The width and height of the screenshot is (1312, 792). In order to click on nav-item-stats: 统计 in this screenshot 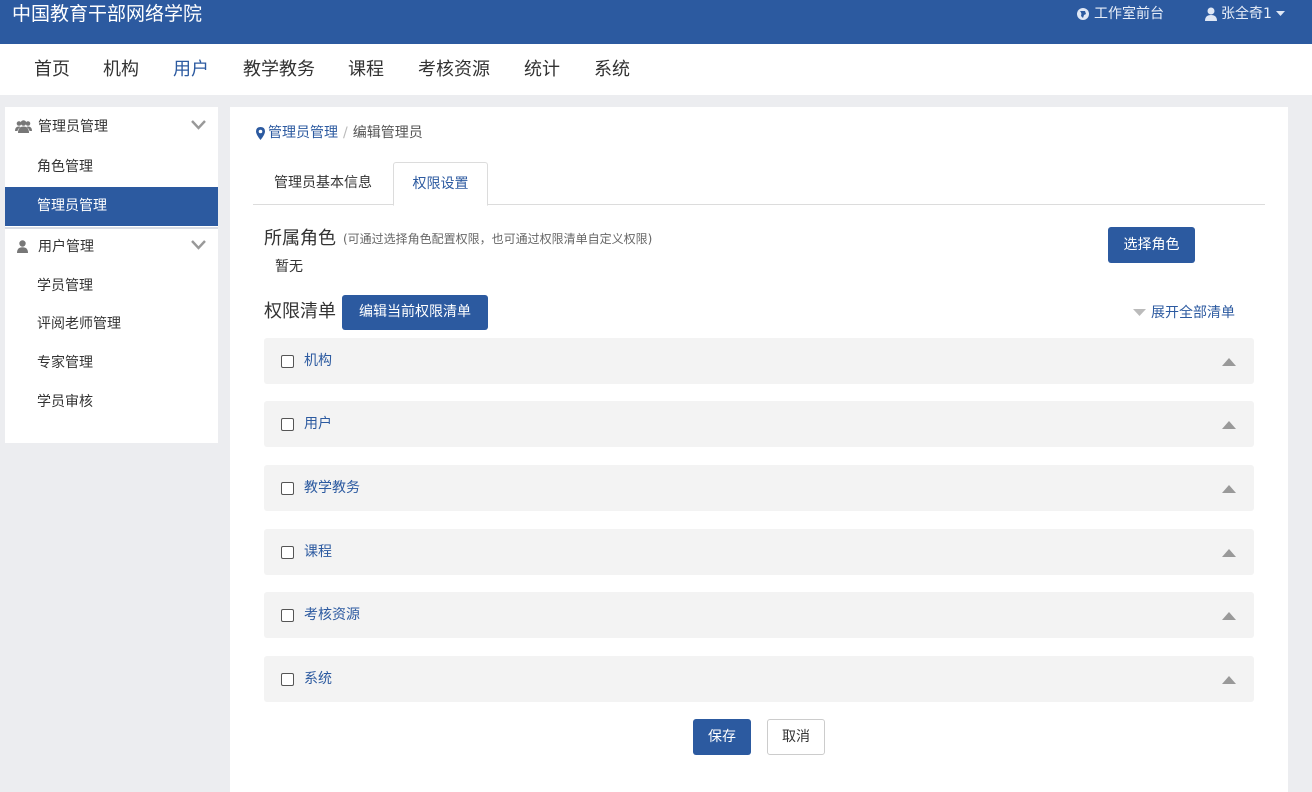, I will do `click(542, 70)`.